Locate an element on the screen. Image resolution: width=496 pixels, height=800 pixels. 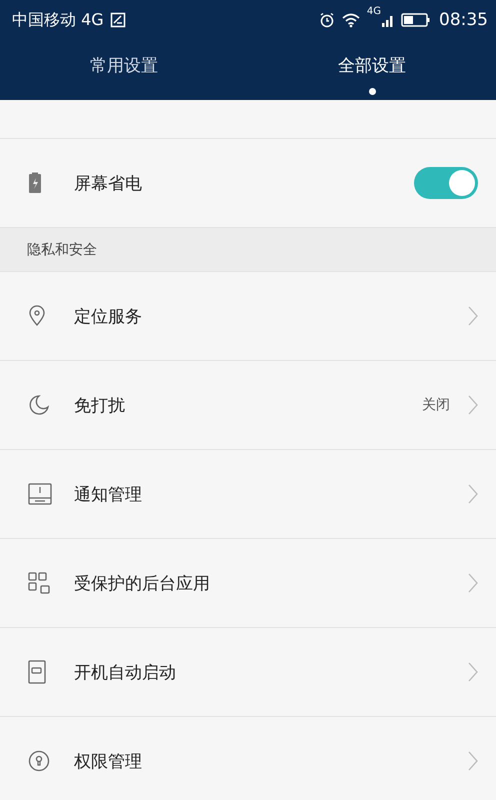
settings-row: 免打扰 关闭 is located at coordinates (248, 405).